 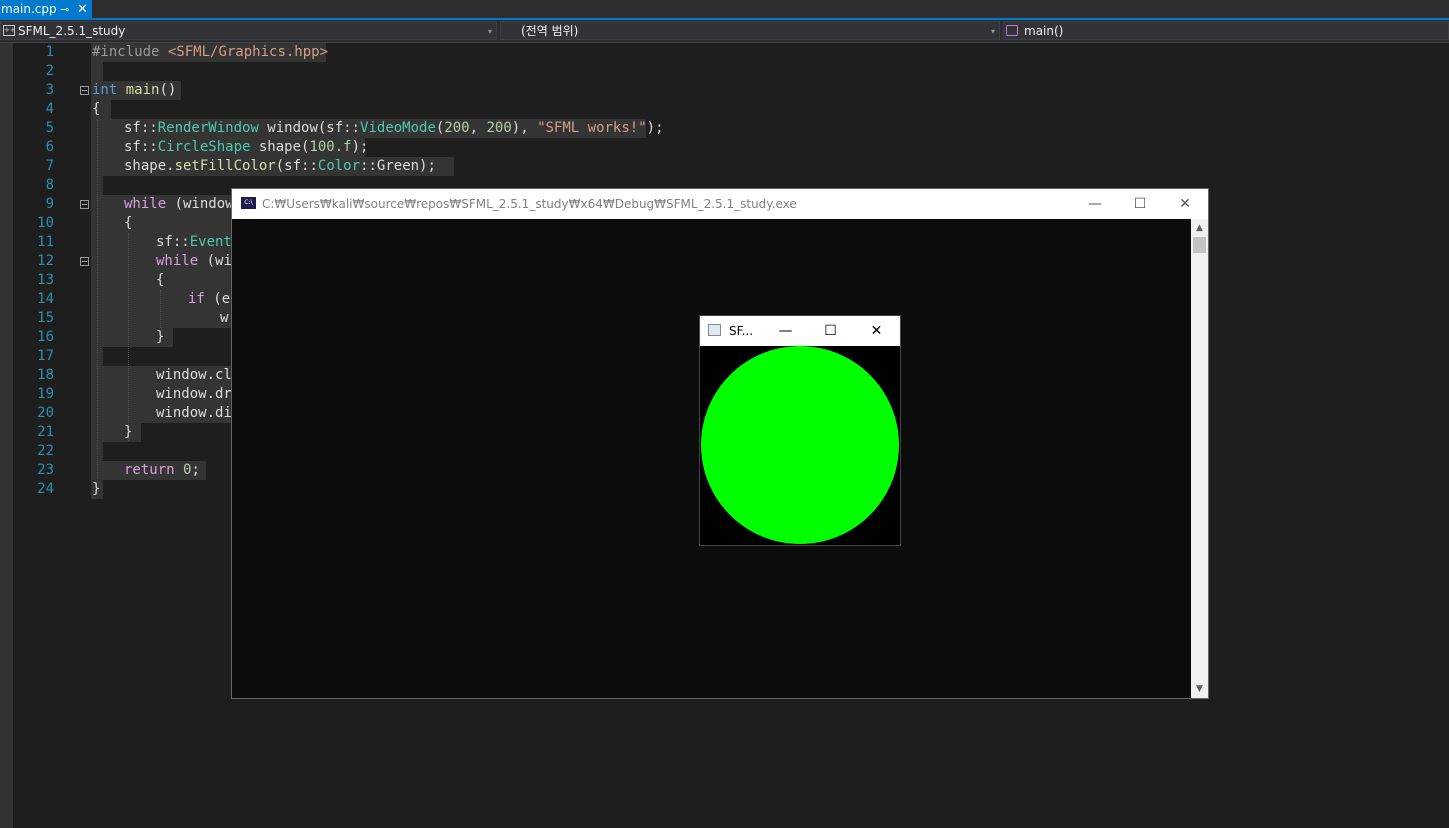 I want to click on line-number: 3, so click(x=49, y=90).